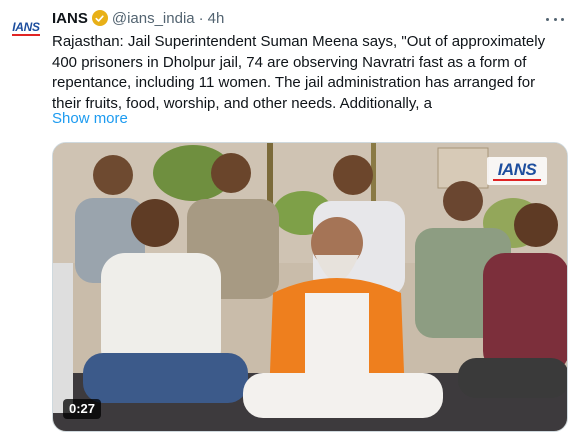  What do you see at coordinates (555, 19) in the screenshot?
I see `ellipsis-icon` at bounding box center [555, 19].